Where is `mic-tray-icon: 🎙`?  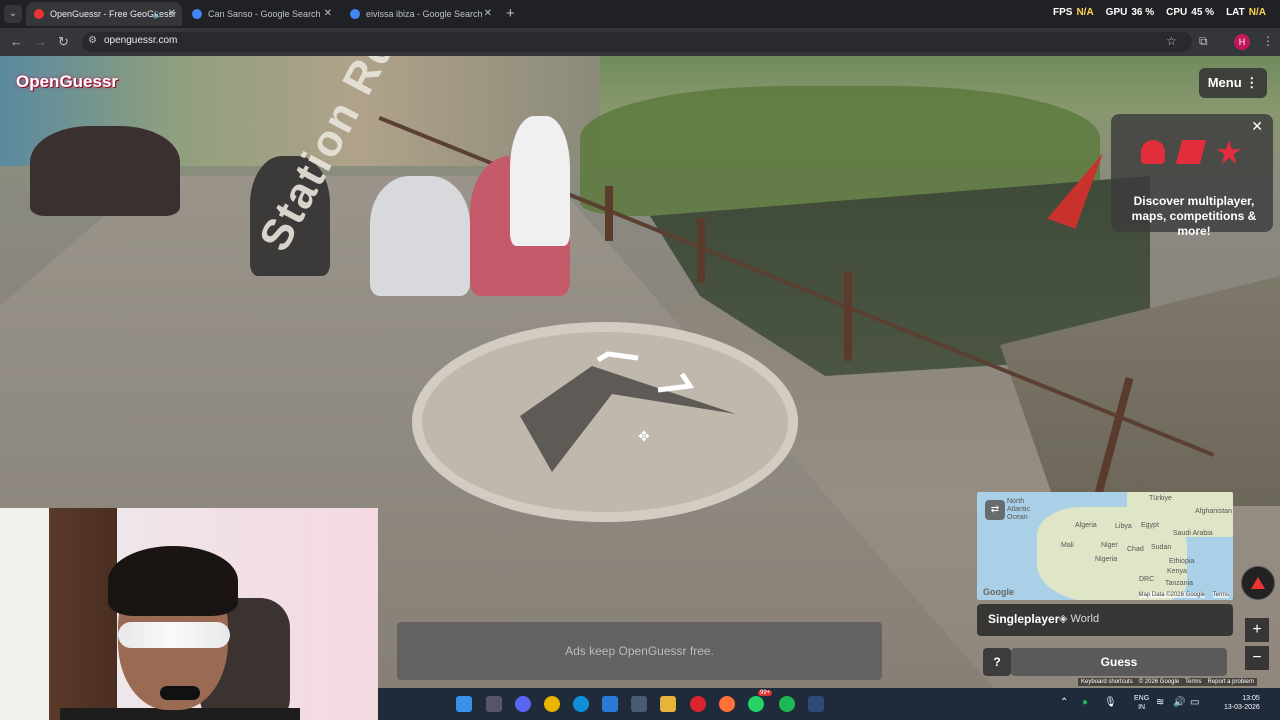
mic-tray-icon: 🎙 is located at coordinates (1110, 702).